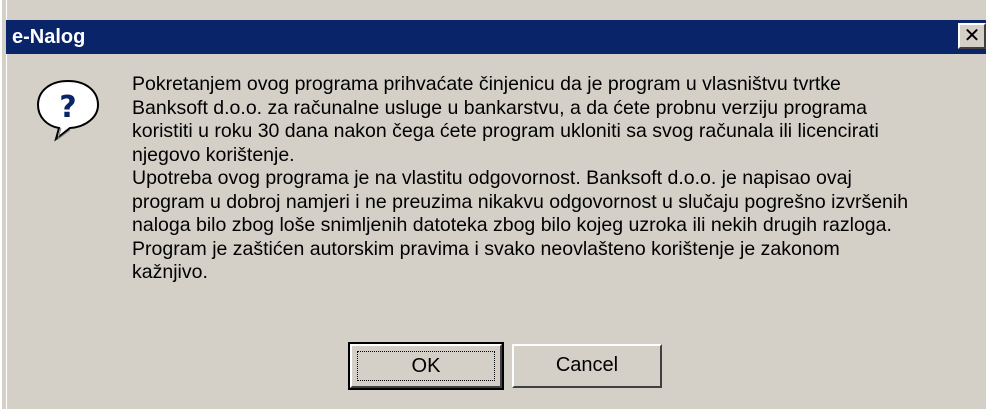 The height and width of the screenshot is (409, 986). What do you see at coordinates (496, 37) in the screenshot?
I see `title-bar: e-Nalog` at bounding box center [496, 37].